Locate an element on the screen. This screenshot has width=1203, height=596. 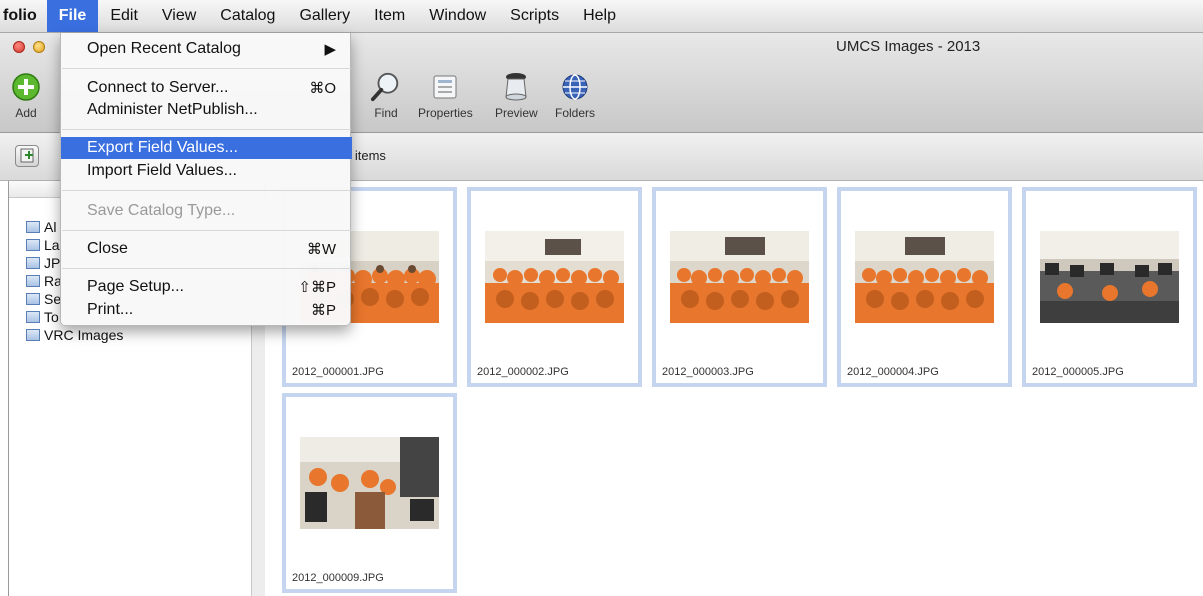
thumbnail-filename: 2012_000001.JPG is located at coordinates (338, 372).